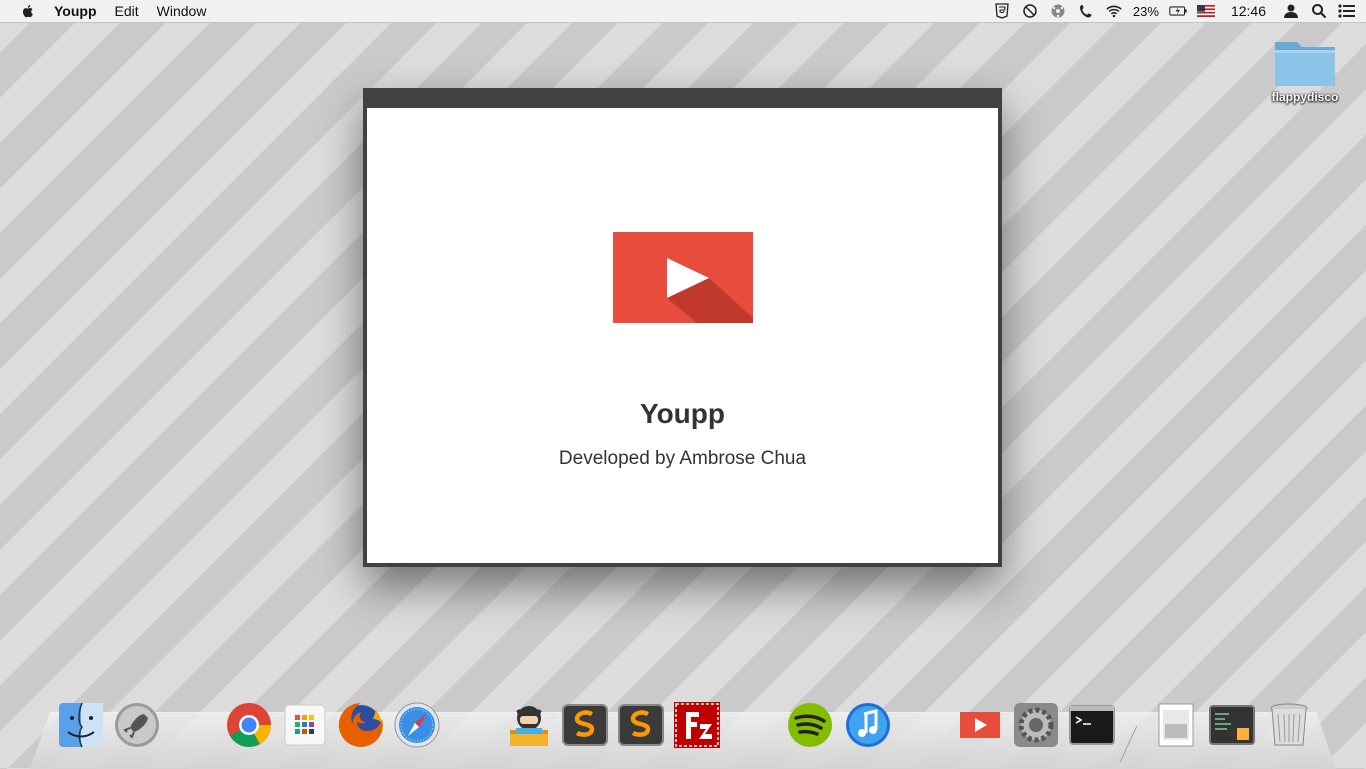 This screenshot has height=769, width=1366. What do you see at coordinates (1291, 11) in the screenshot?
I see `user-icon` at bounding box center [1291, 11].